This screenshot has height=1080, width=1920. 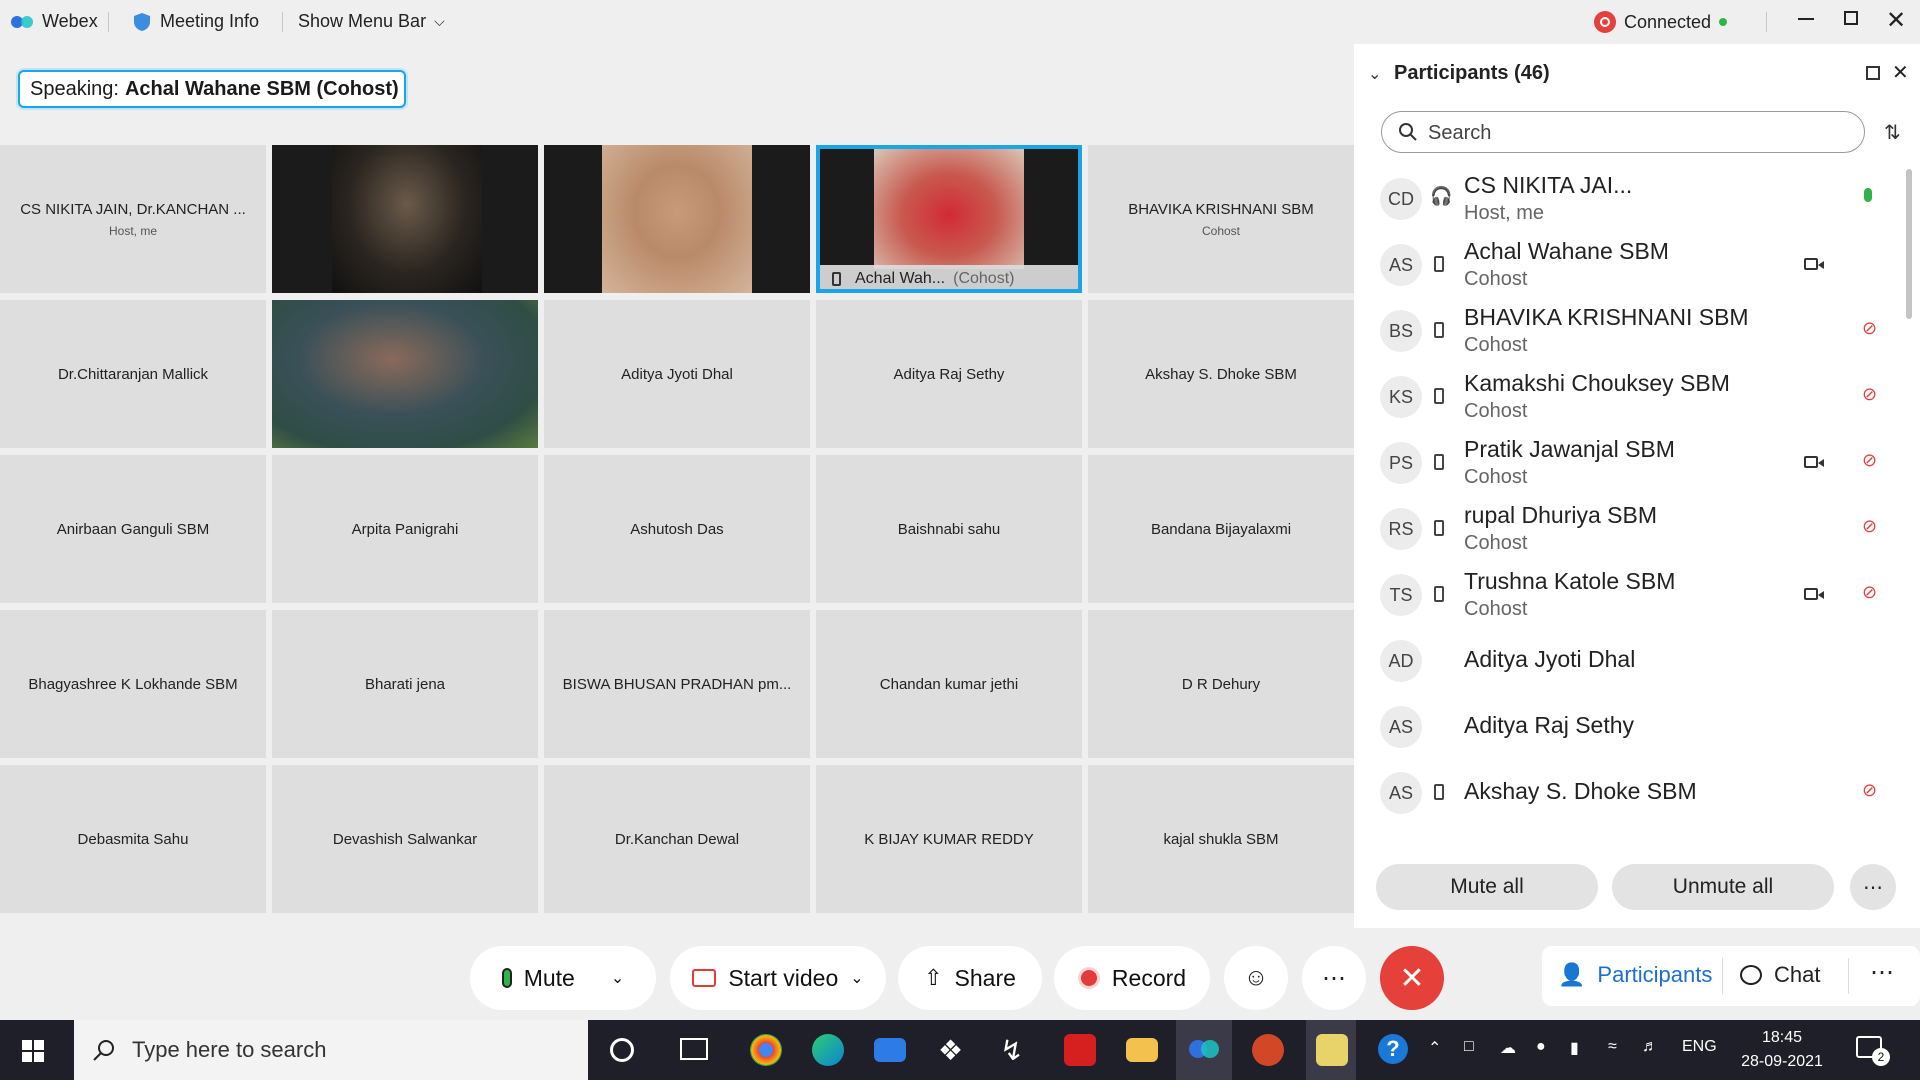 I want to click on task-view-icon, so click(x=694, y=1049).